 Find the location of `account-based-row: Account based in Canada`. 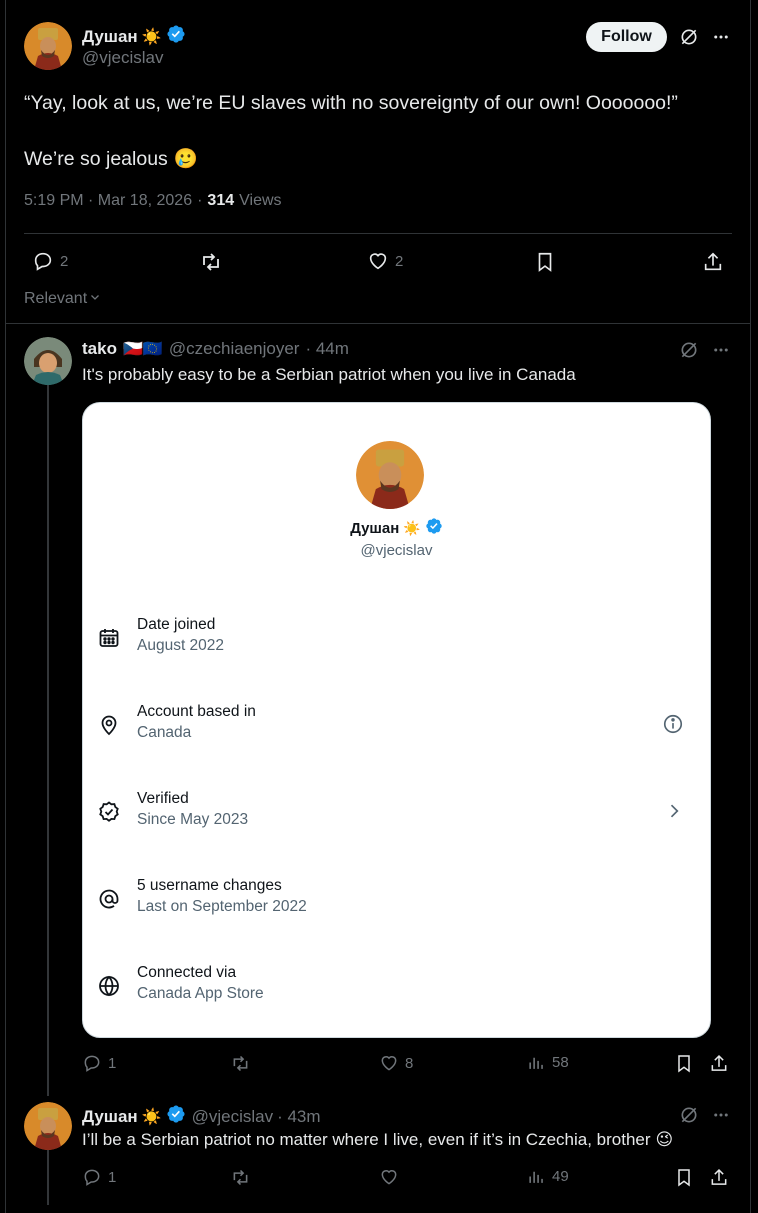

account-based-row: Account based in Canada is located at coordinates (396, 726).